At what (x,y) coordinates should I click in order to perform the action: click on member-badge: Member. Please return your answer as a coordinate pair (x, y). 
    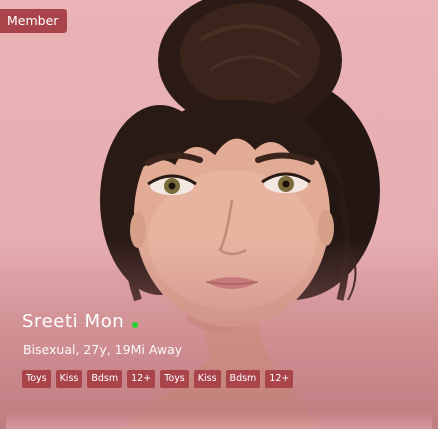
    Looking at the image, I should click on (34, 21).